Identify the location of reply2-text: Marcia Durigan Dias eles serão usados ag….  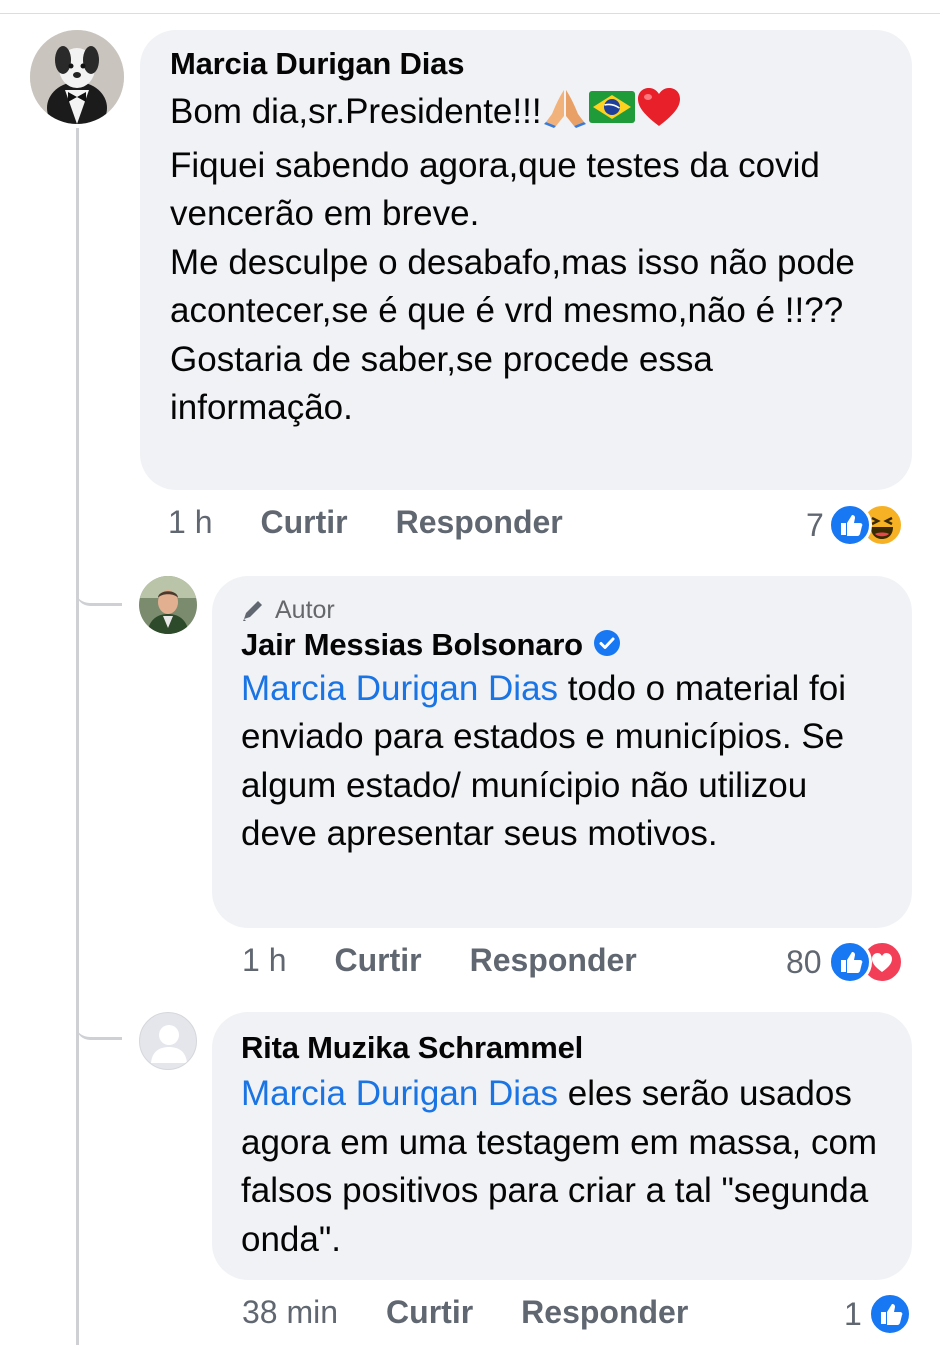
(562, 1167).